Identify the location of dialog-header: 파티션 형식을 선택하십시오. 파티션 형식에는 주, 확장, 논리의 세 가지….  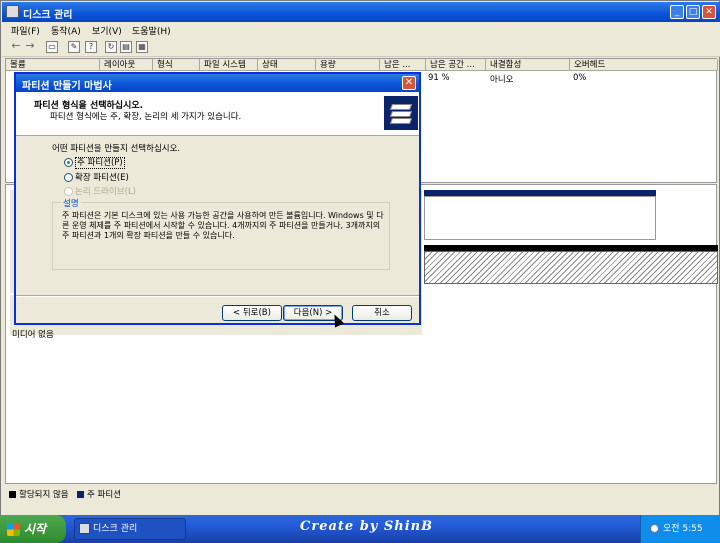
(217, 114).